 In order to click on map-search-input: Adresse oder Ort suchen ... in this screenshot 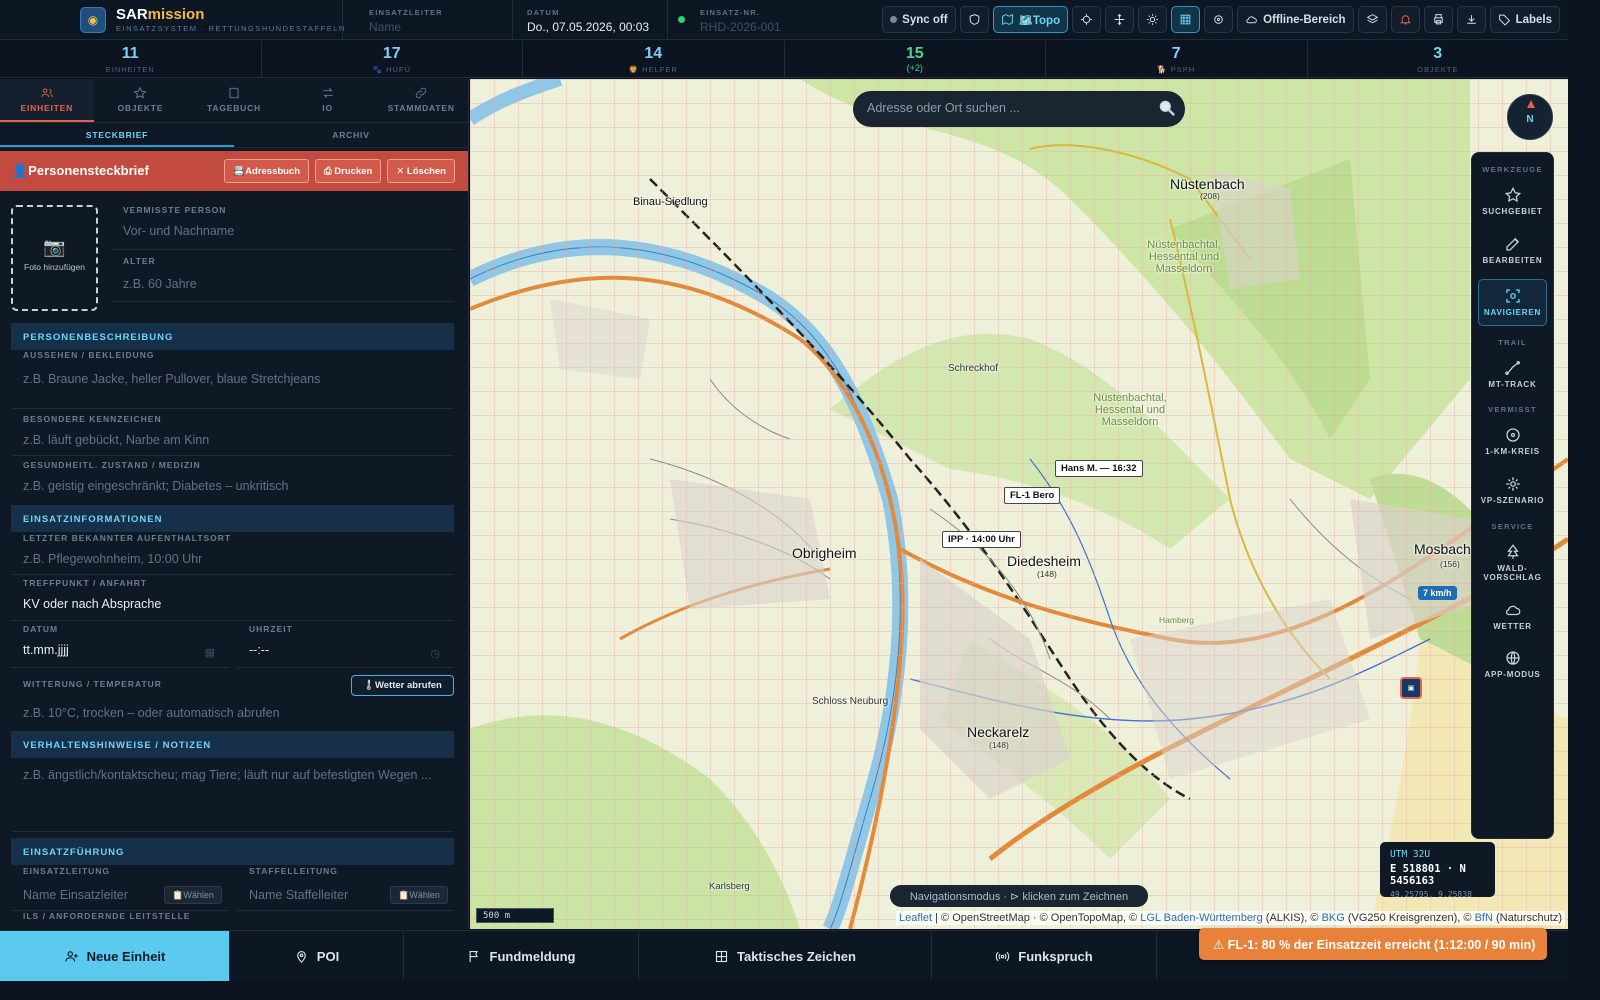, I will do `click(1019, 109)`.